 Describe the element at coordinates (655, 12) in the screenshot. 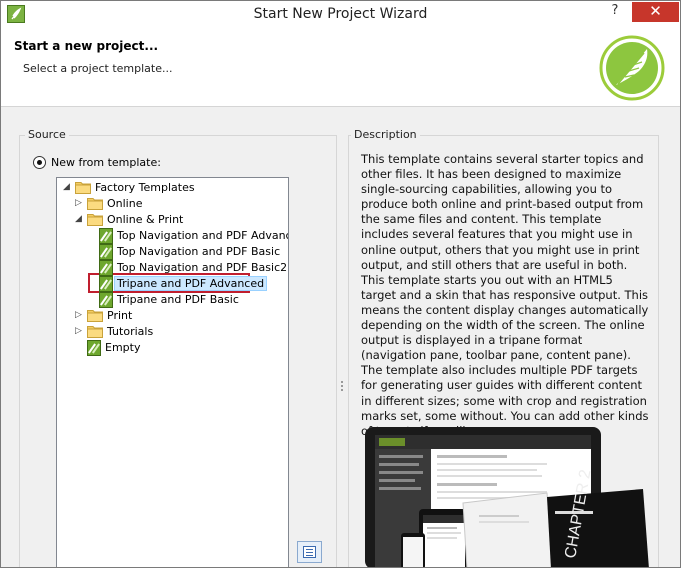

I see `close-button: ✕` at that location.